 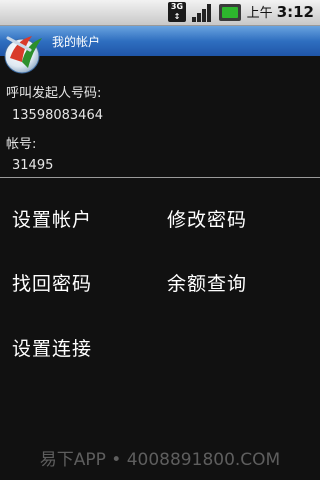 What do you see at coordinates (76, 42) in the screenshot?
I see `page-title: 我的帐户` at bounding box center [76, 42].